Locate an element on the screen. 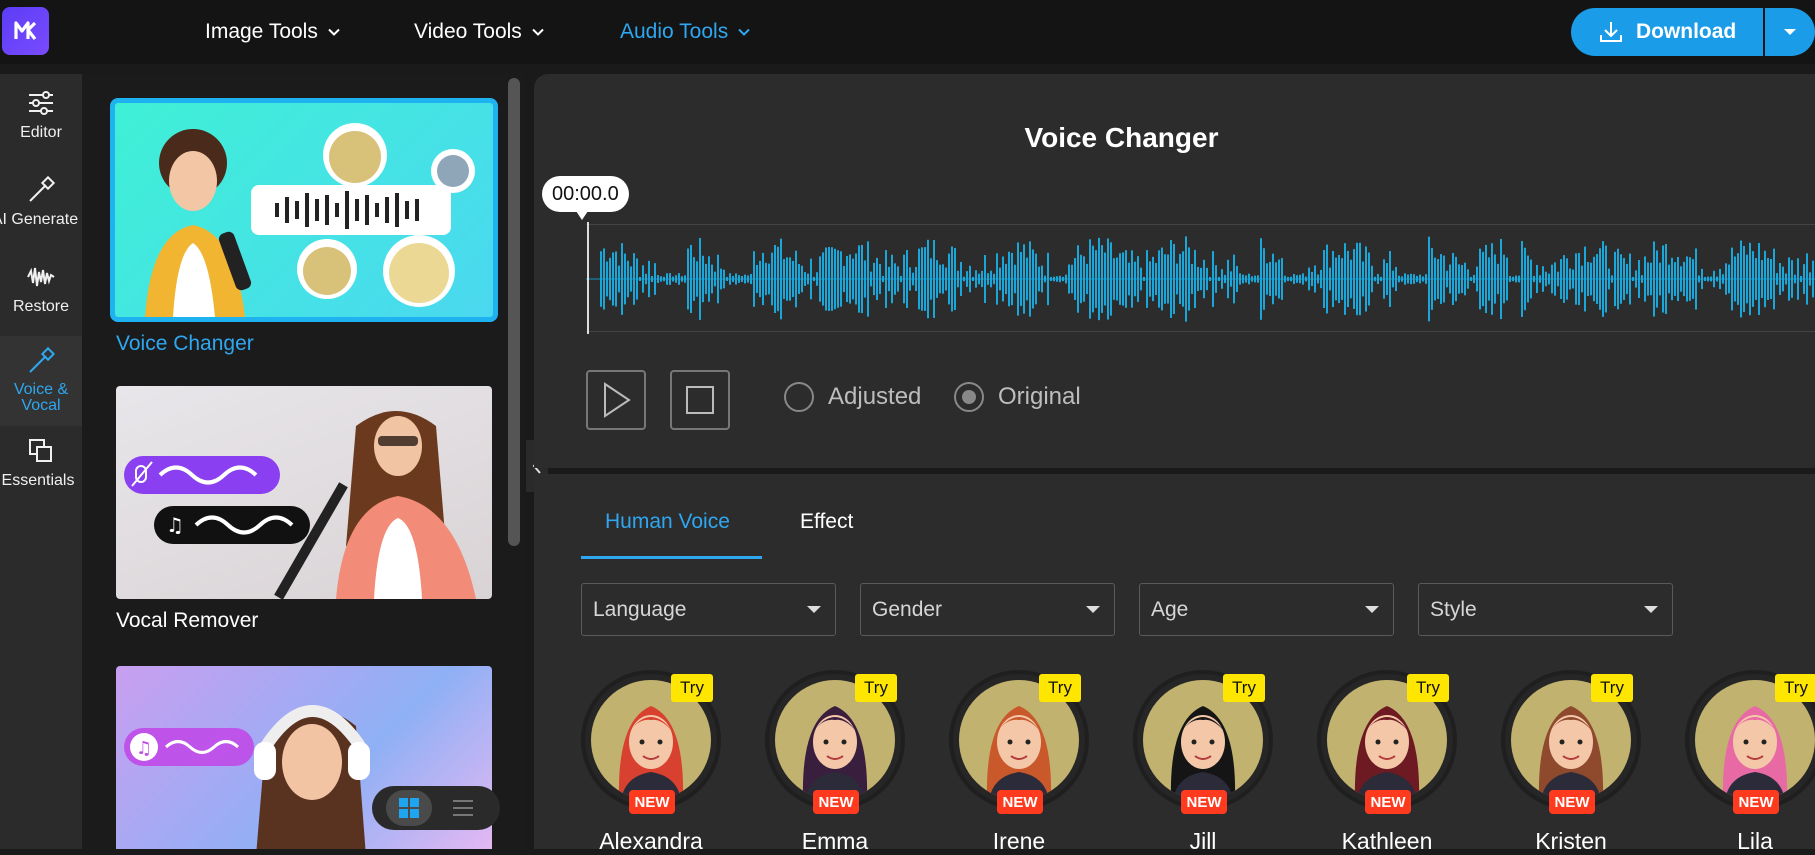  app-logo is located at coordinates (25, 31).